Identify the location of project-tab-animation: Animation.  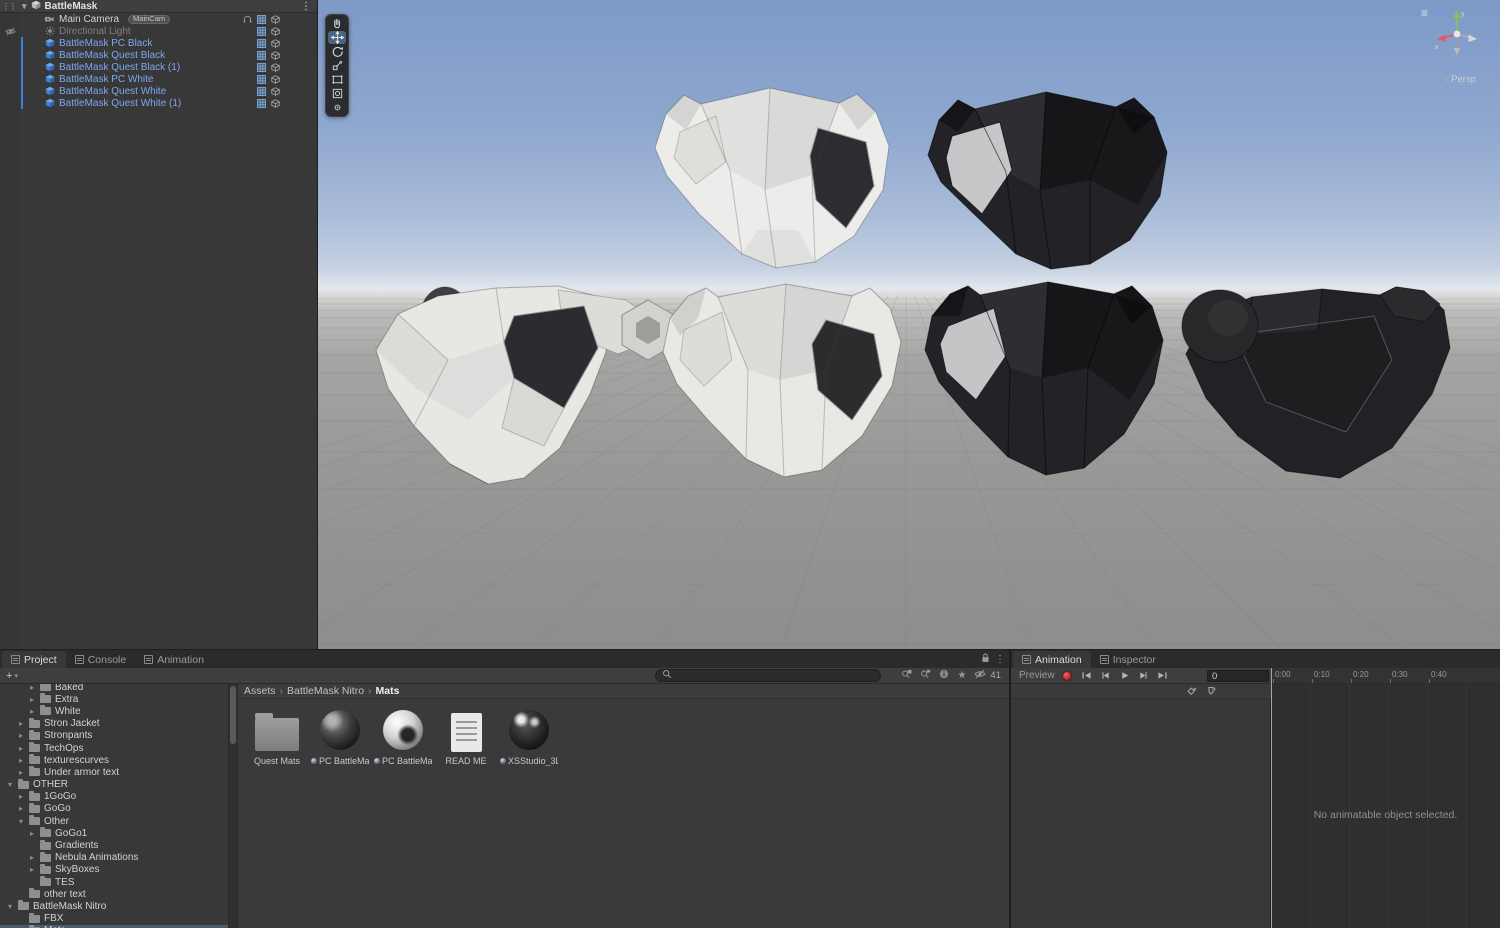
(174, 659).